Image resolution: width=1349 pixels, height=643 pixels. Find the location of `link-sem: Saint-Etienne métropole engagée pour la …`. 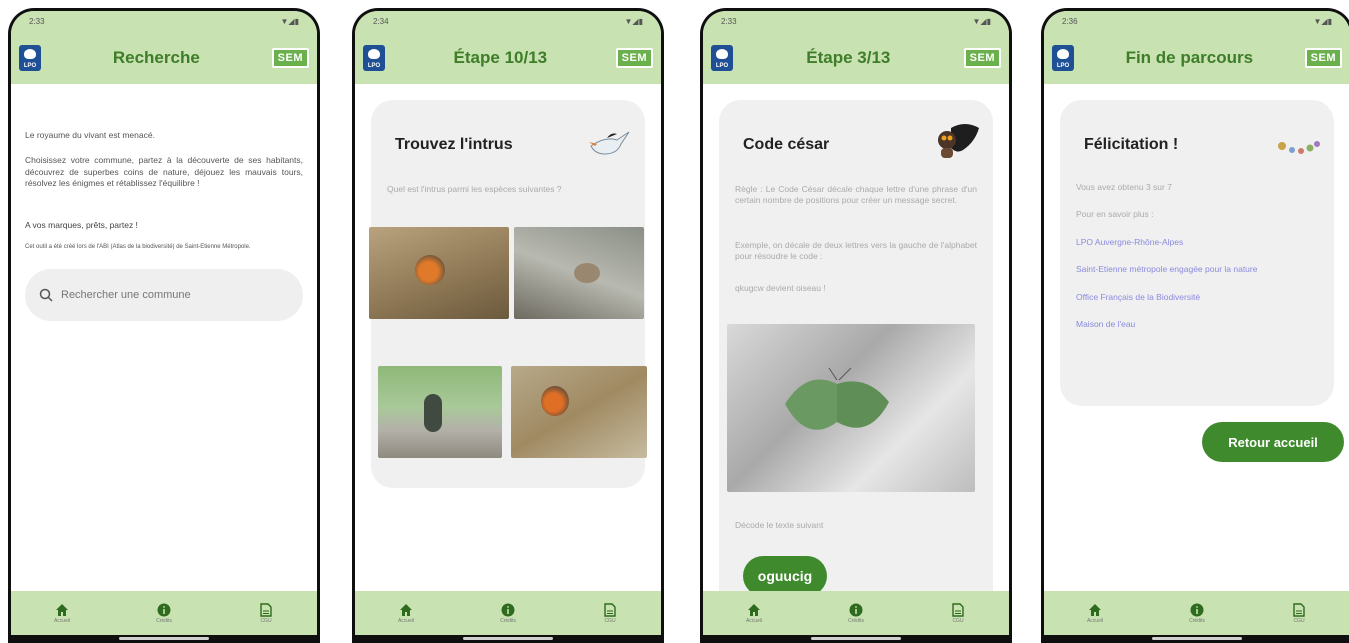

link-sem: Saint-Etienne métropole engagée pour la … is located at coordinates (1197, 269).